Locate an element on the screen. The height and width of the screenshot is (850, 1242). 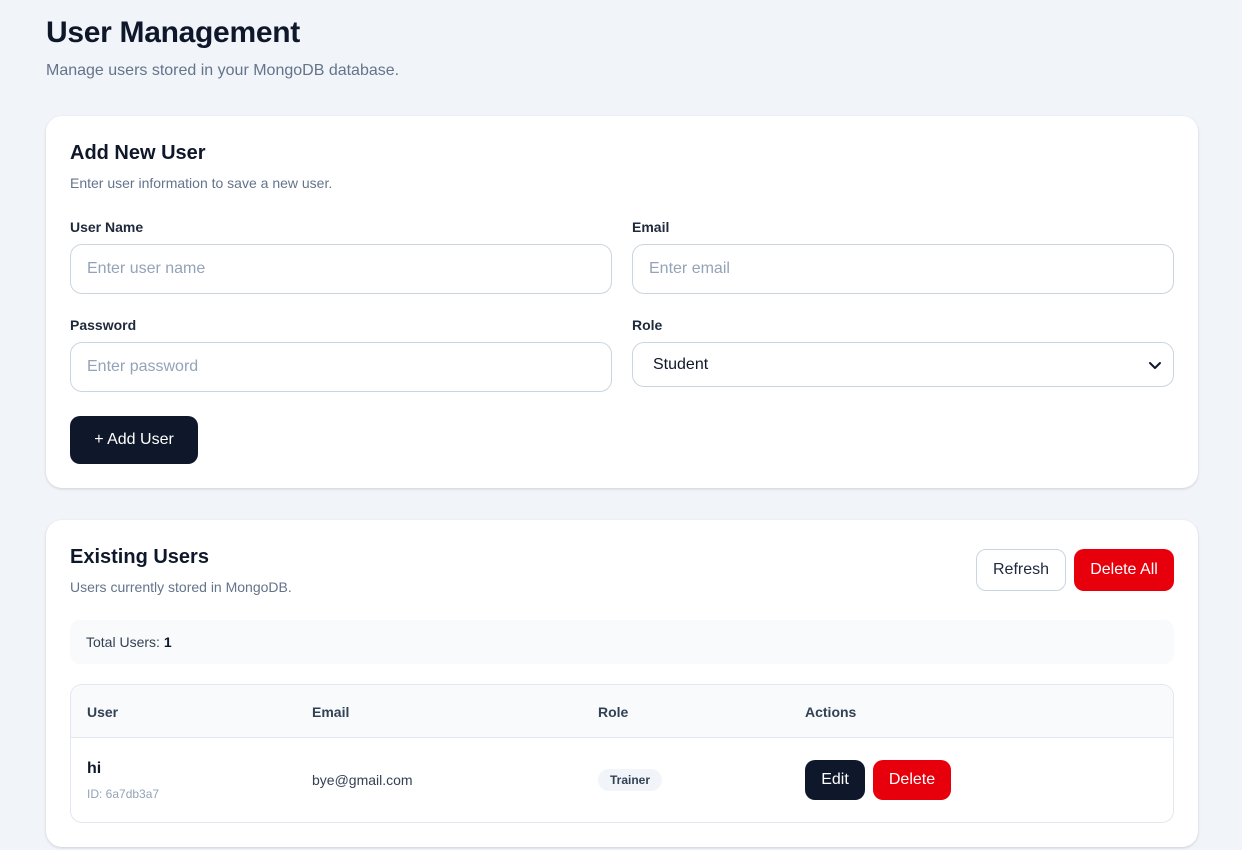
add-user-title: Add New User is located at coordinates (138, 153).